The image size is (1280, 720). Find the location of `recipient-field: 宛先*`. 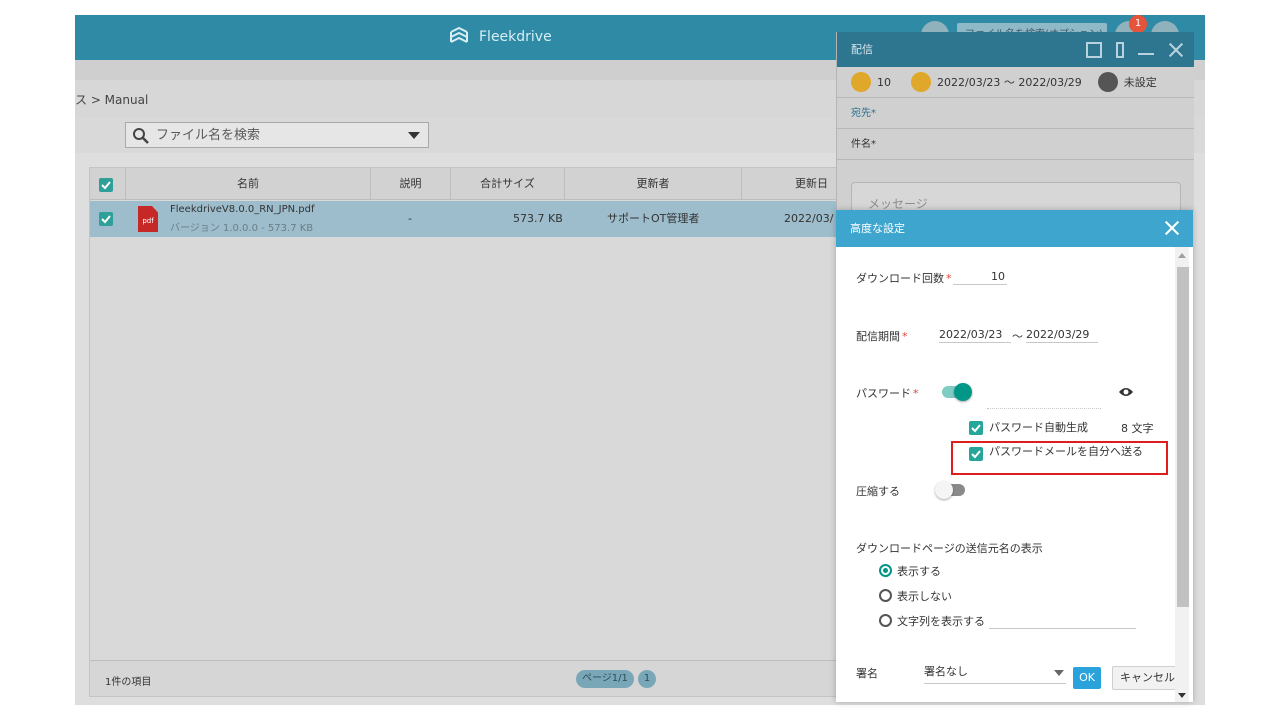

recipient-field: 宛先* is located at coordinates (1015, 113).